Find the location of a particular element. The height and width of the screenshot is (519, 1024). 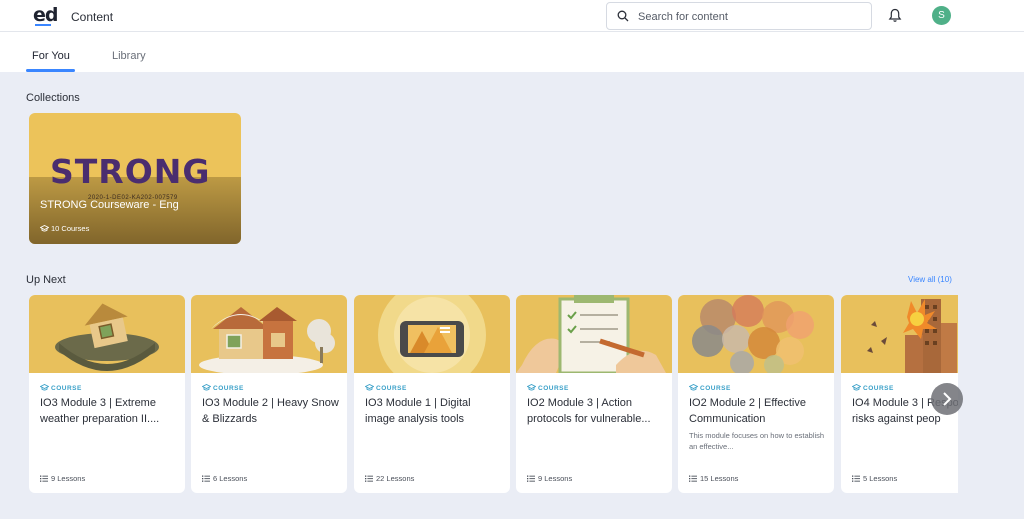

top-header: ed Content S is located at coordinates (512, 16).